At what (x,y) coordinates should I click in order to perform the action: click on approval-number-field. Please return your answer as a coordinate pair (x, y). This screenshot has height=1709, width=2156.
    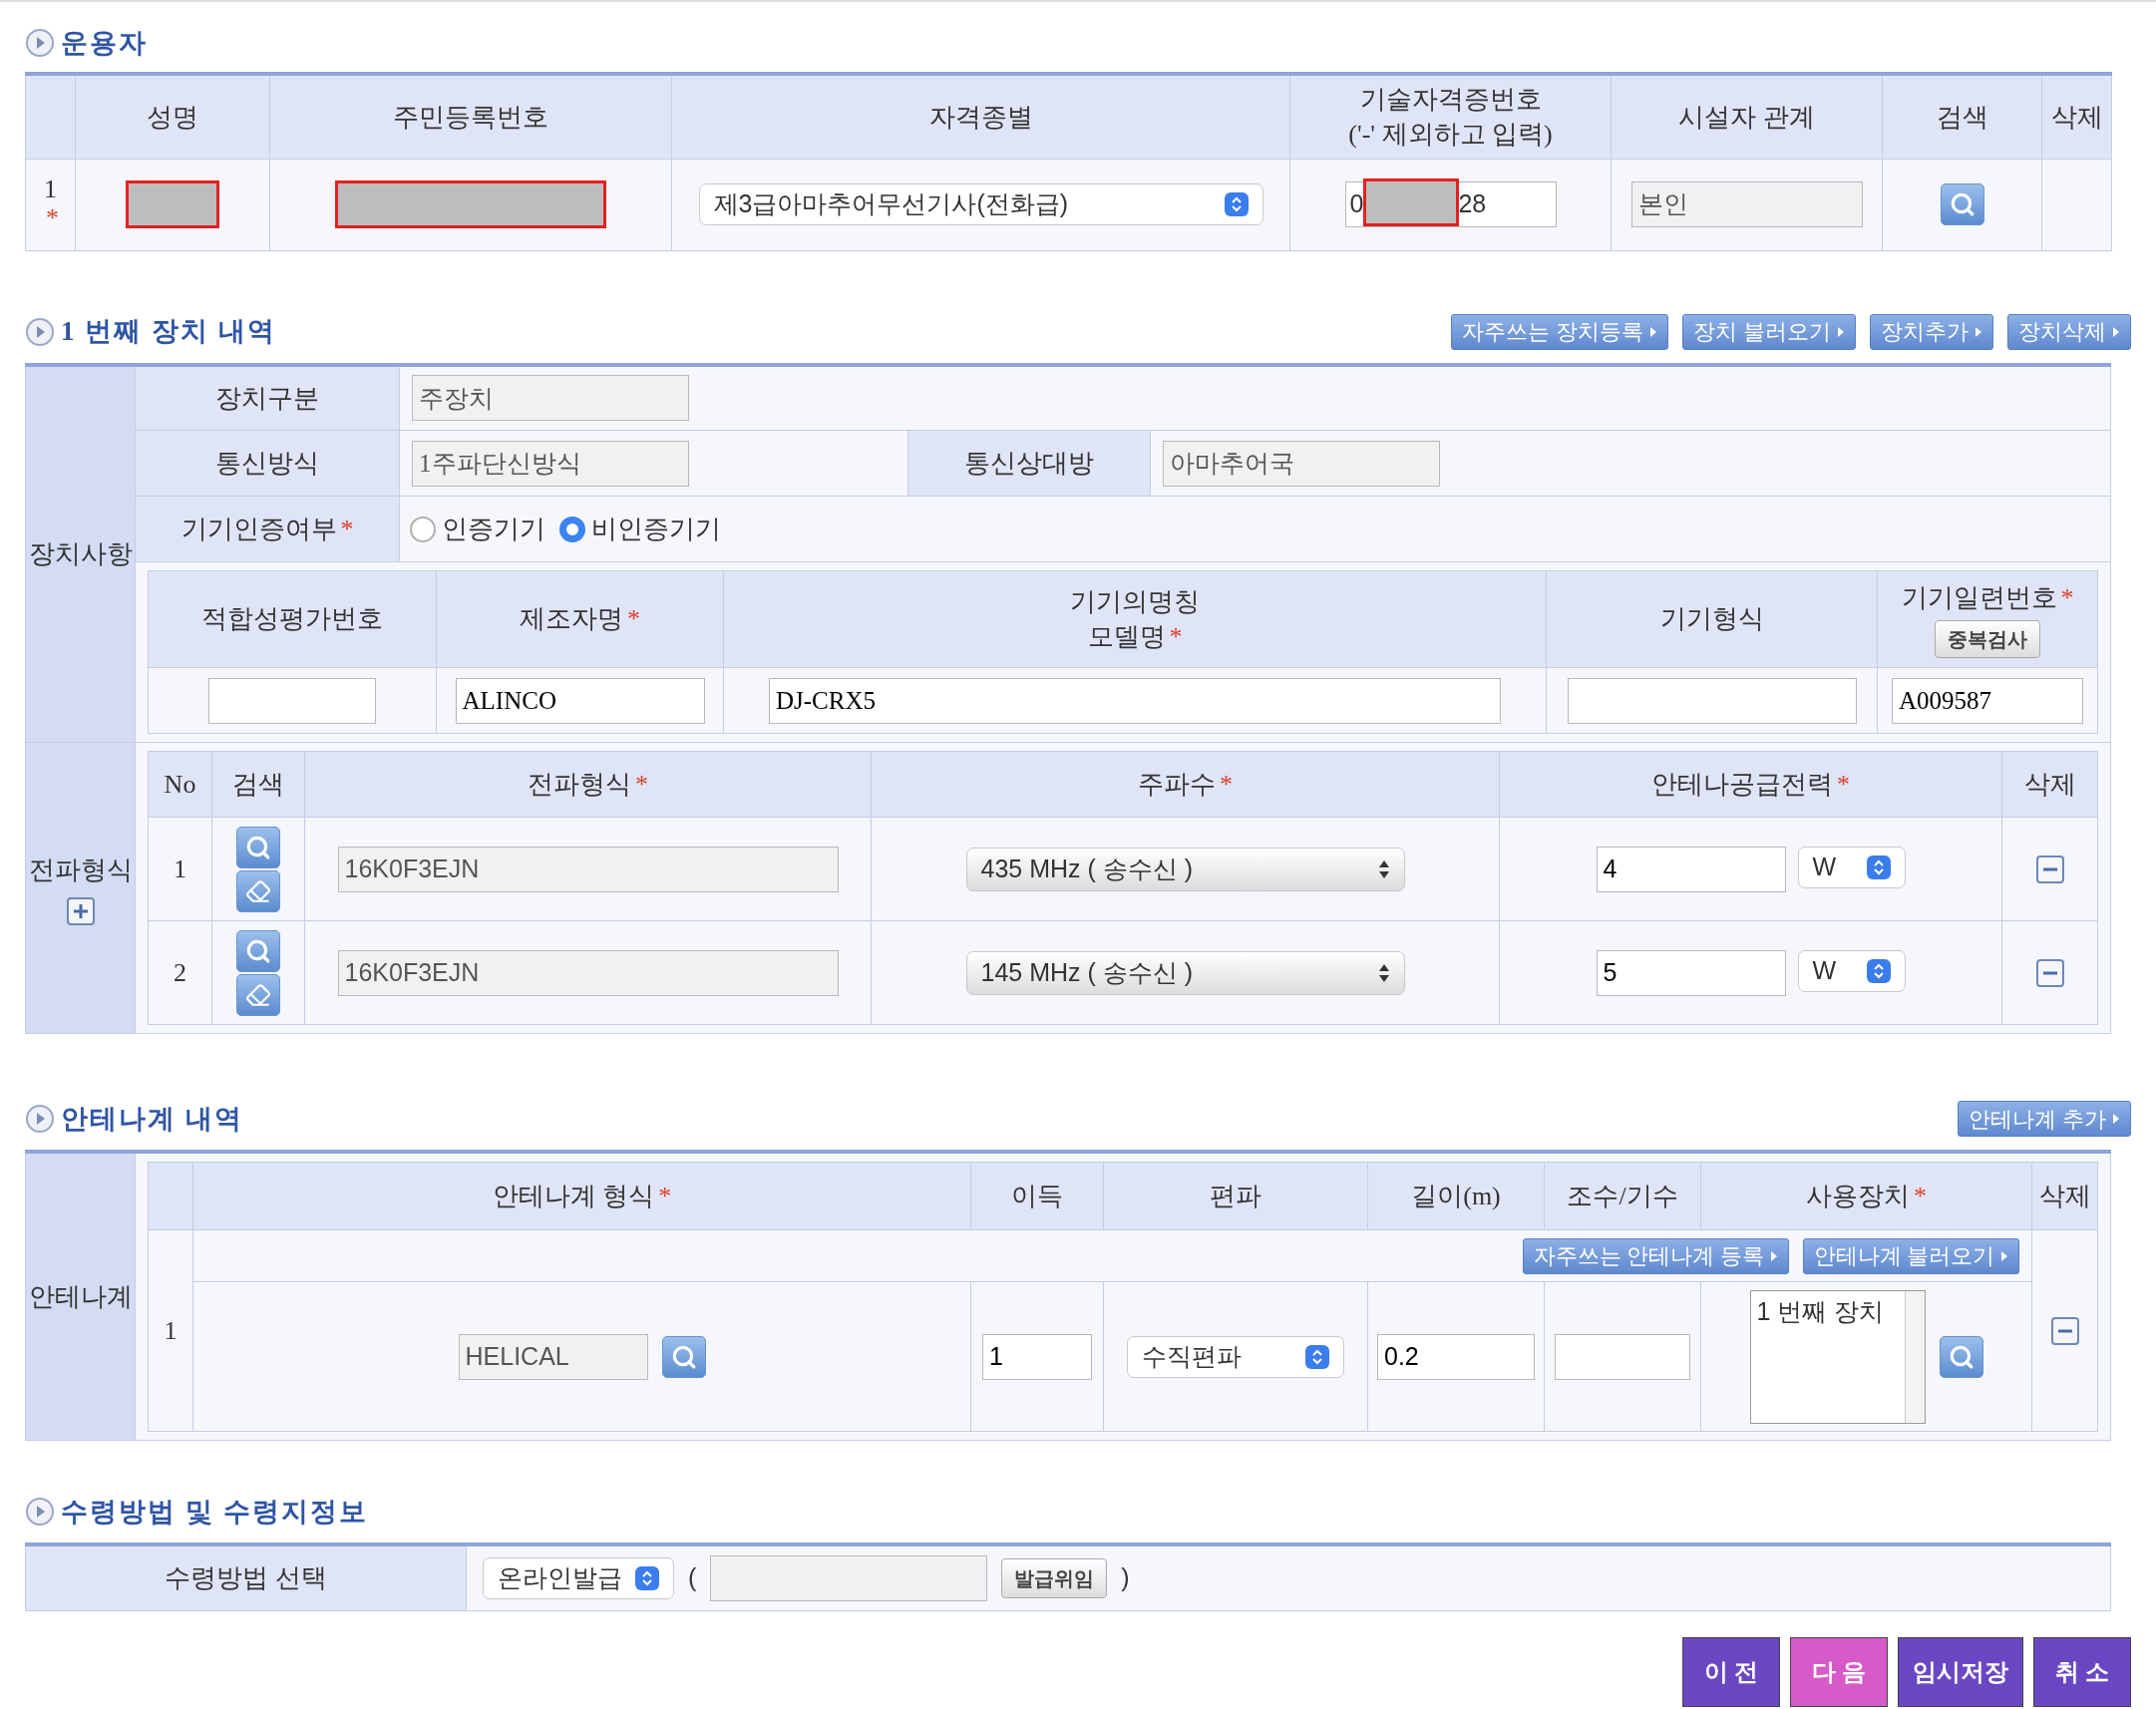
    Looking at the image, I should click on (292, 700).